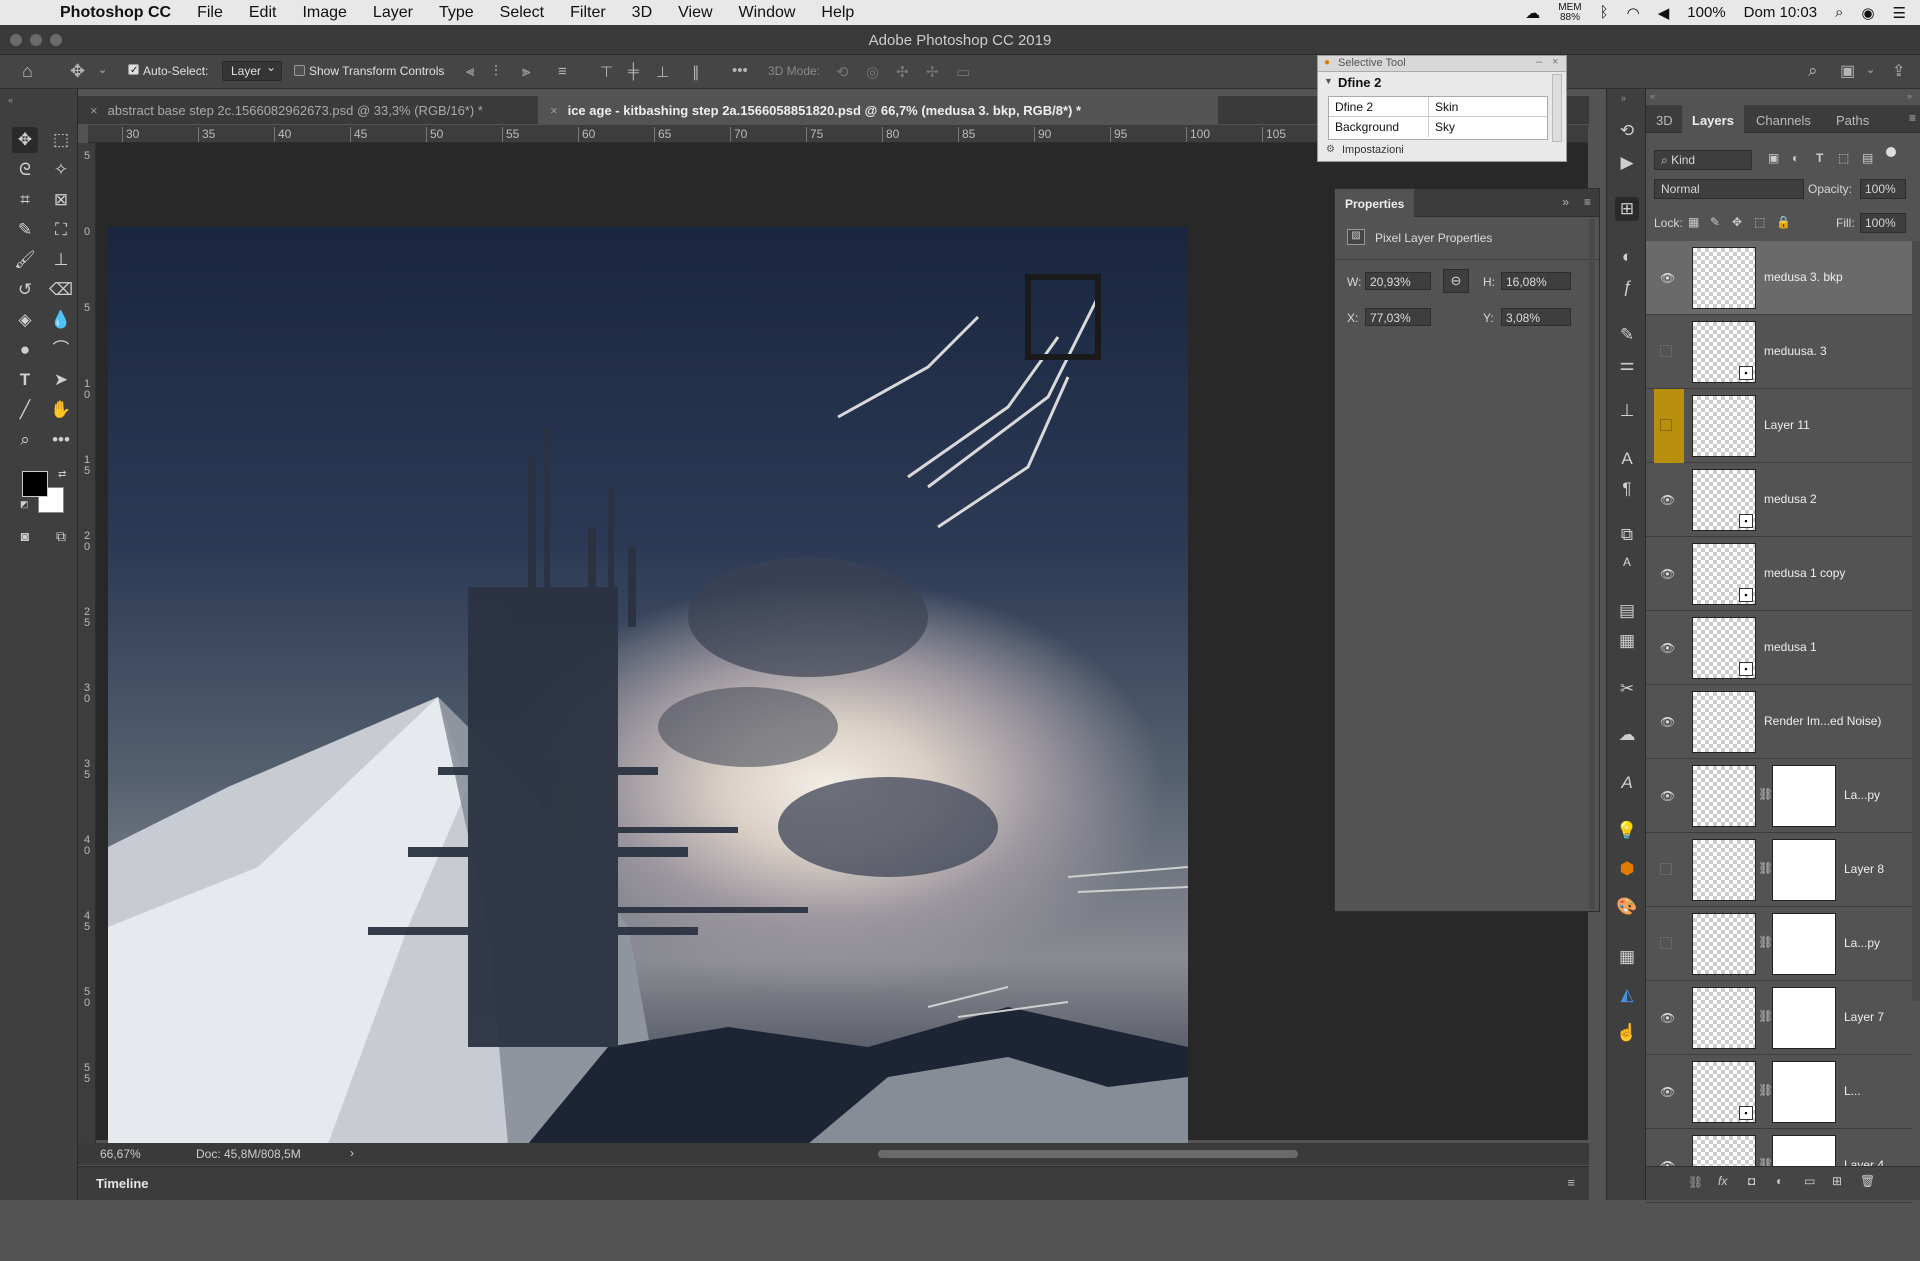 The width and height of the screenshot is (1920, 1261). Describe the element at coordinates (1592, 564) in the screenshot. I see `properties-scrollbar` at that location.